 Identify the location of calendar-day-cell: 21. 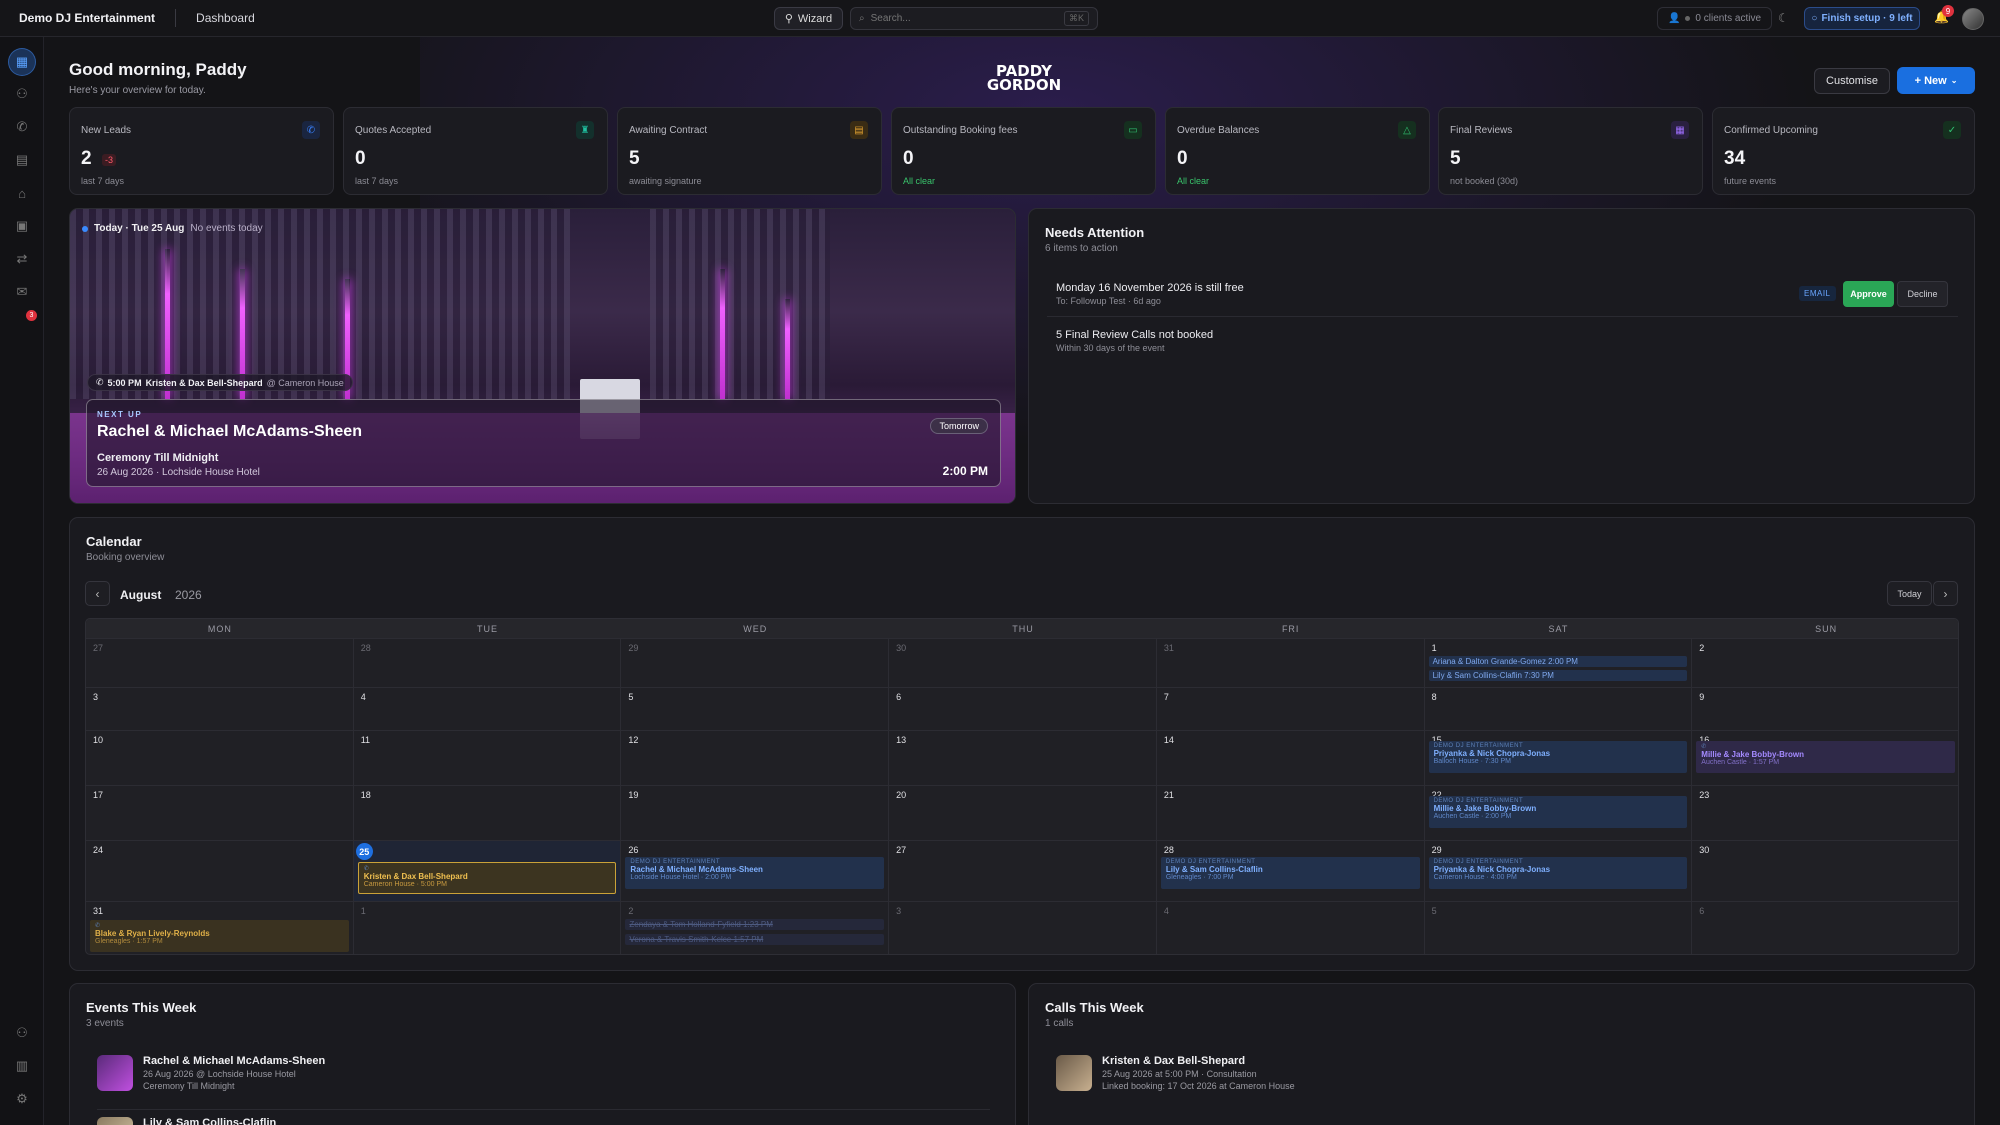
(1290, 812).